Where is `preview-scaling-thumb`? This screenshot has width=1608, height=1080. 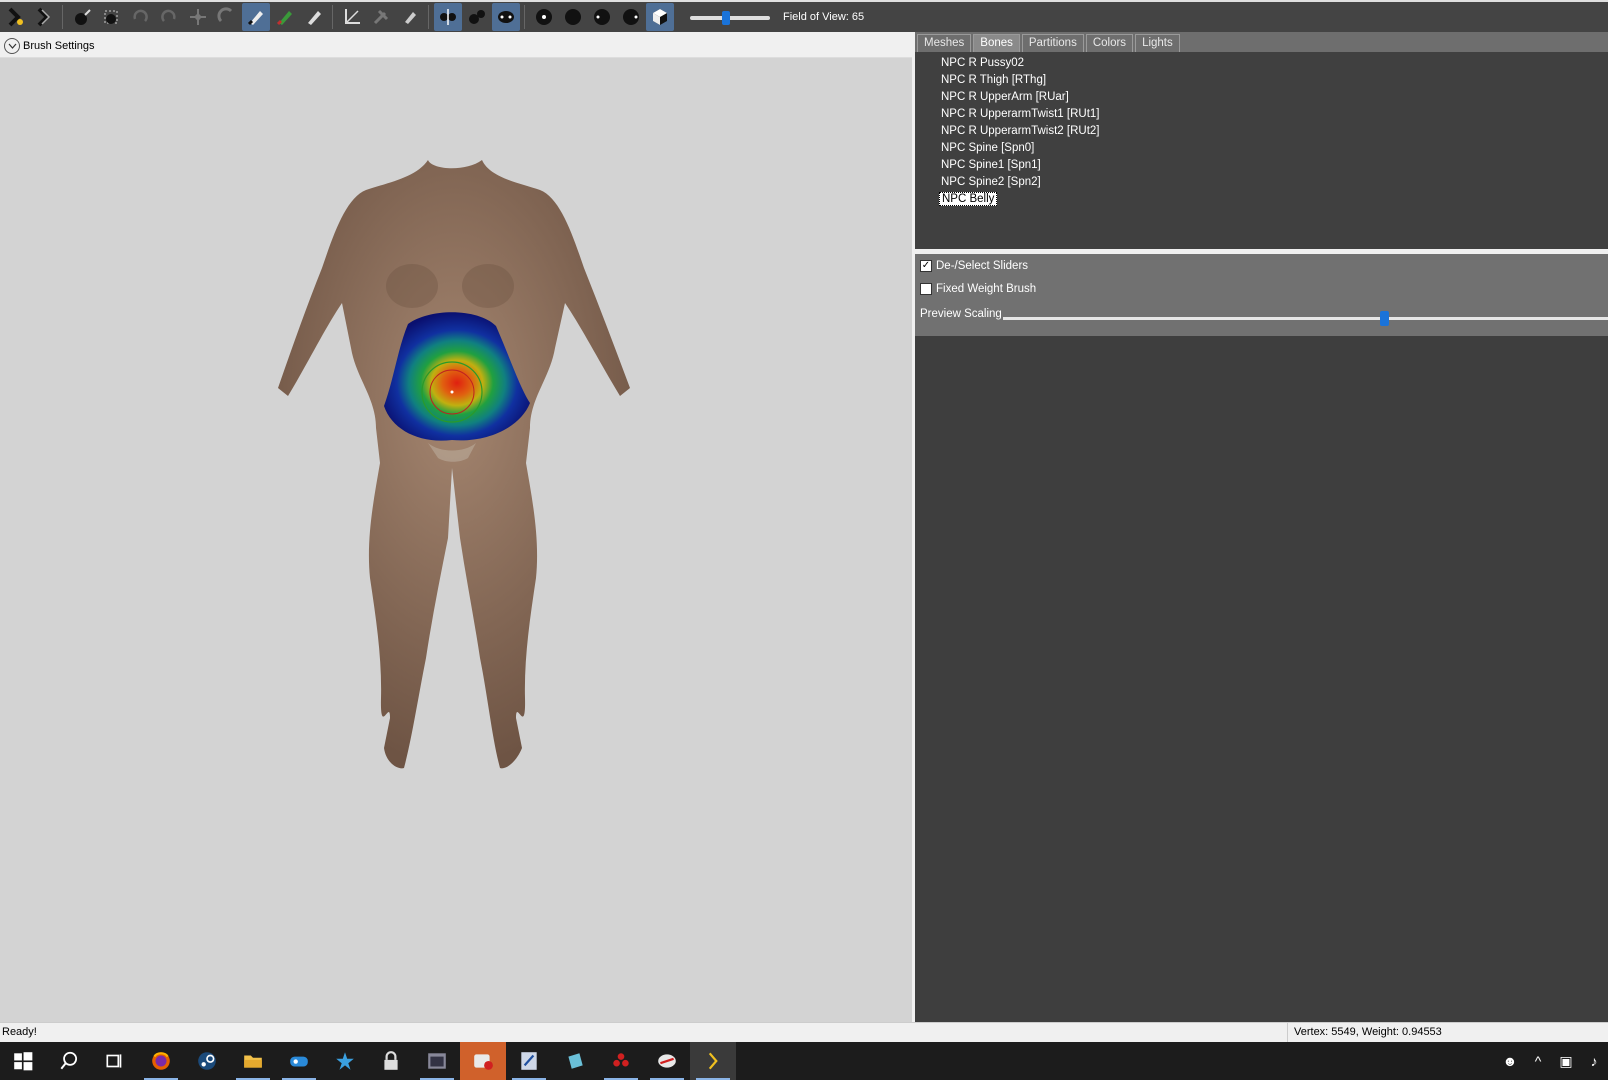 preview-scaling-thumb is located at coordinates (1385, 318).